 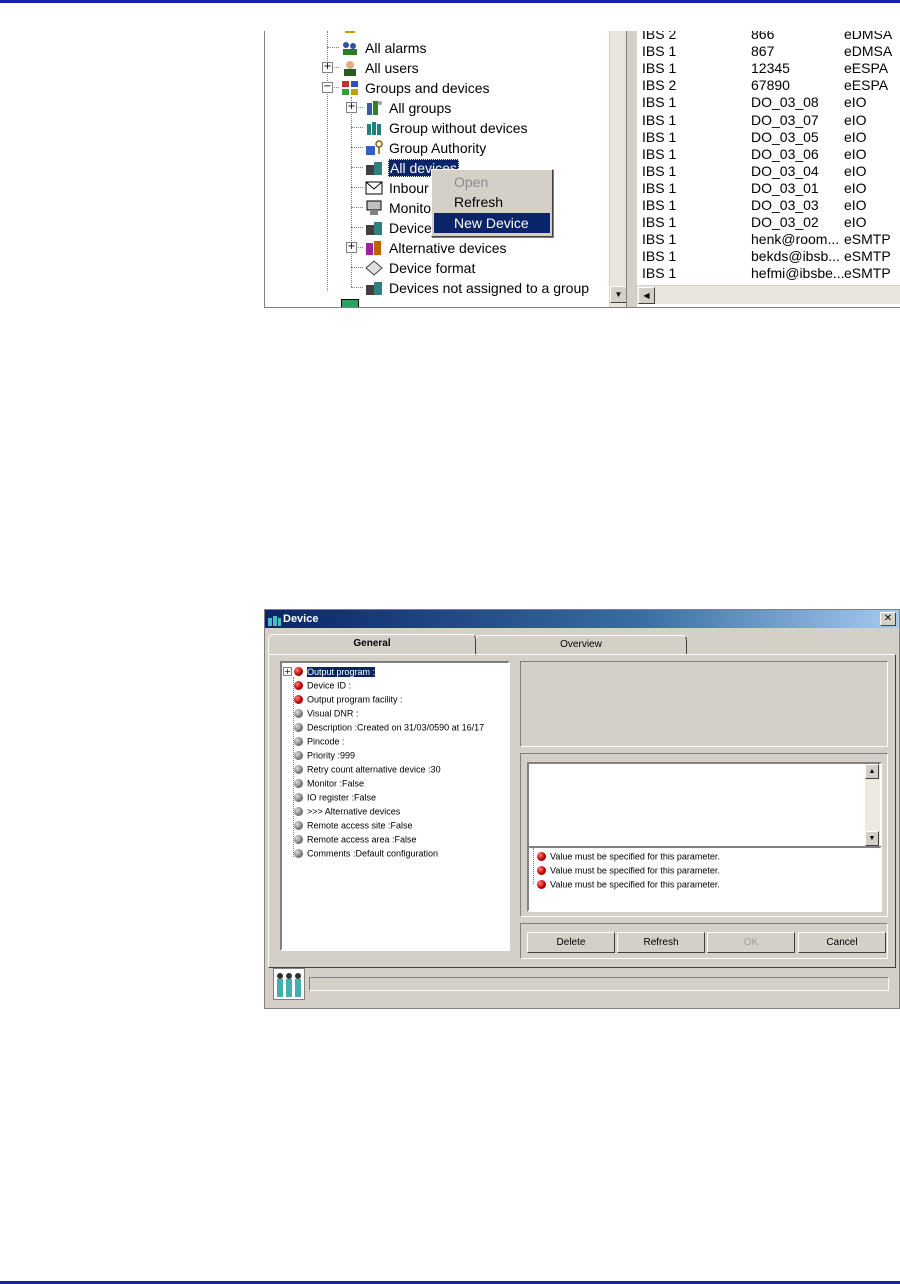 I want to click on tab-general: General, so click(x=372, y=645).